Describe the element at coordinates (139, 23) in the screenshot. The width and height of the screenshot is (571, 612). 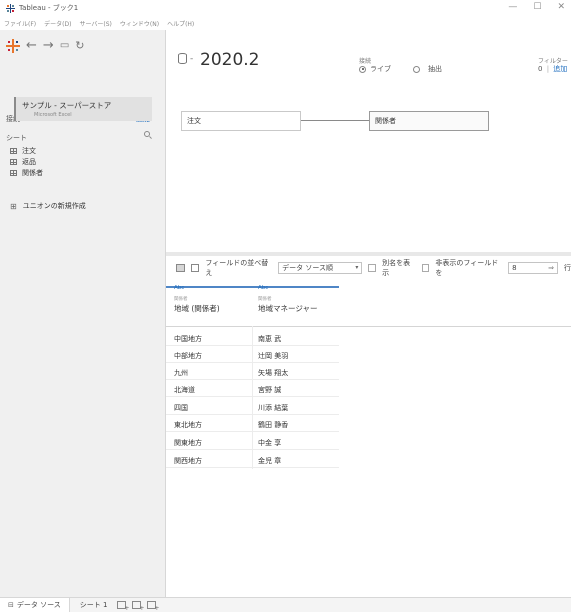
I see `menu-window: ウィンドウ(N)` at that location.